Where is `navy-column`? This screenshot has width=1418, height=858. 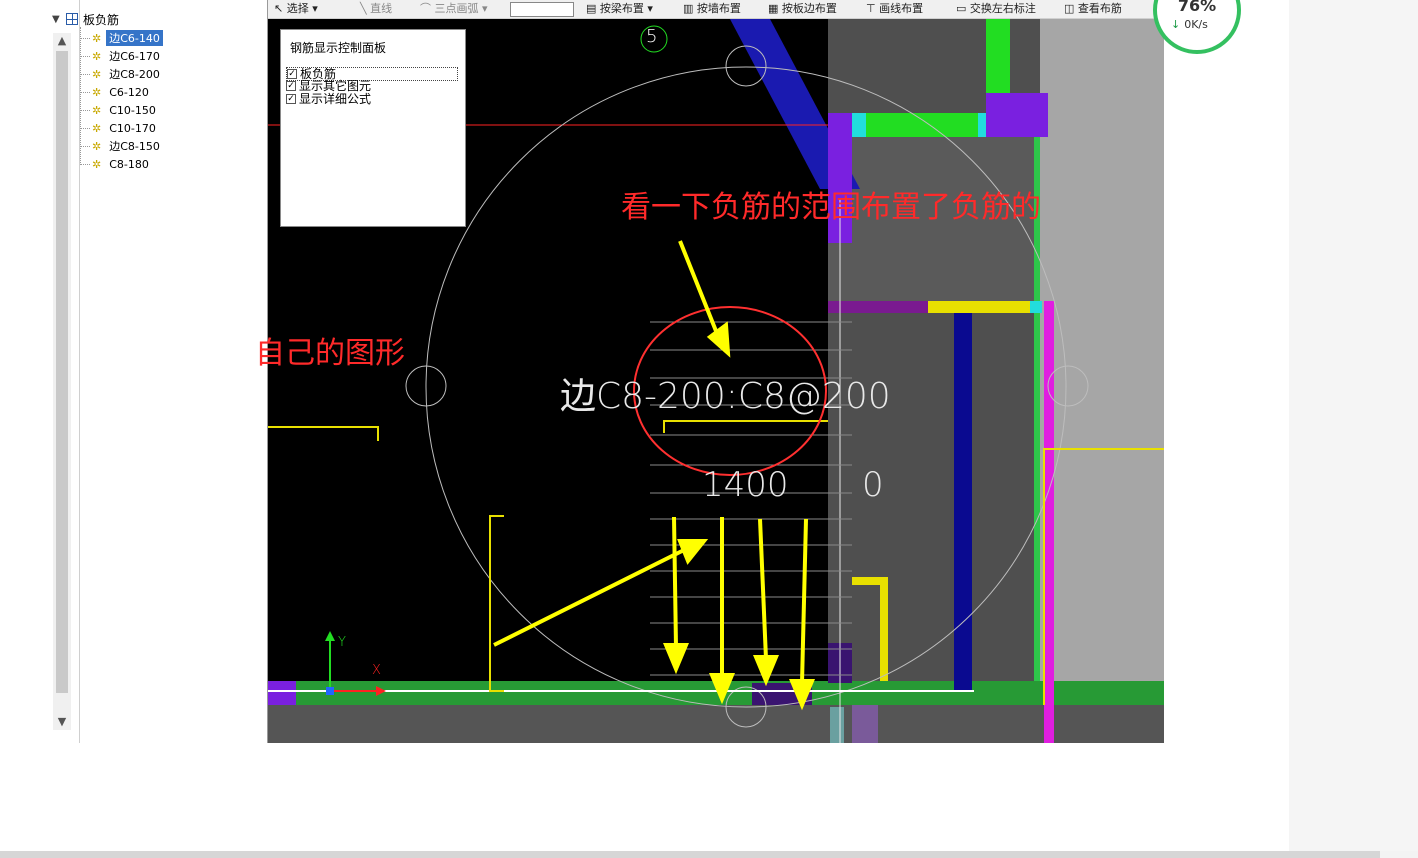
navy-column is located at coordinates (963, 502).